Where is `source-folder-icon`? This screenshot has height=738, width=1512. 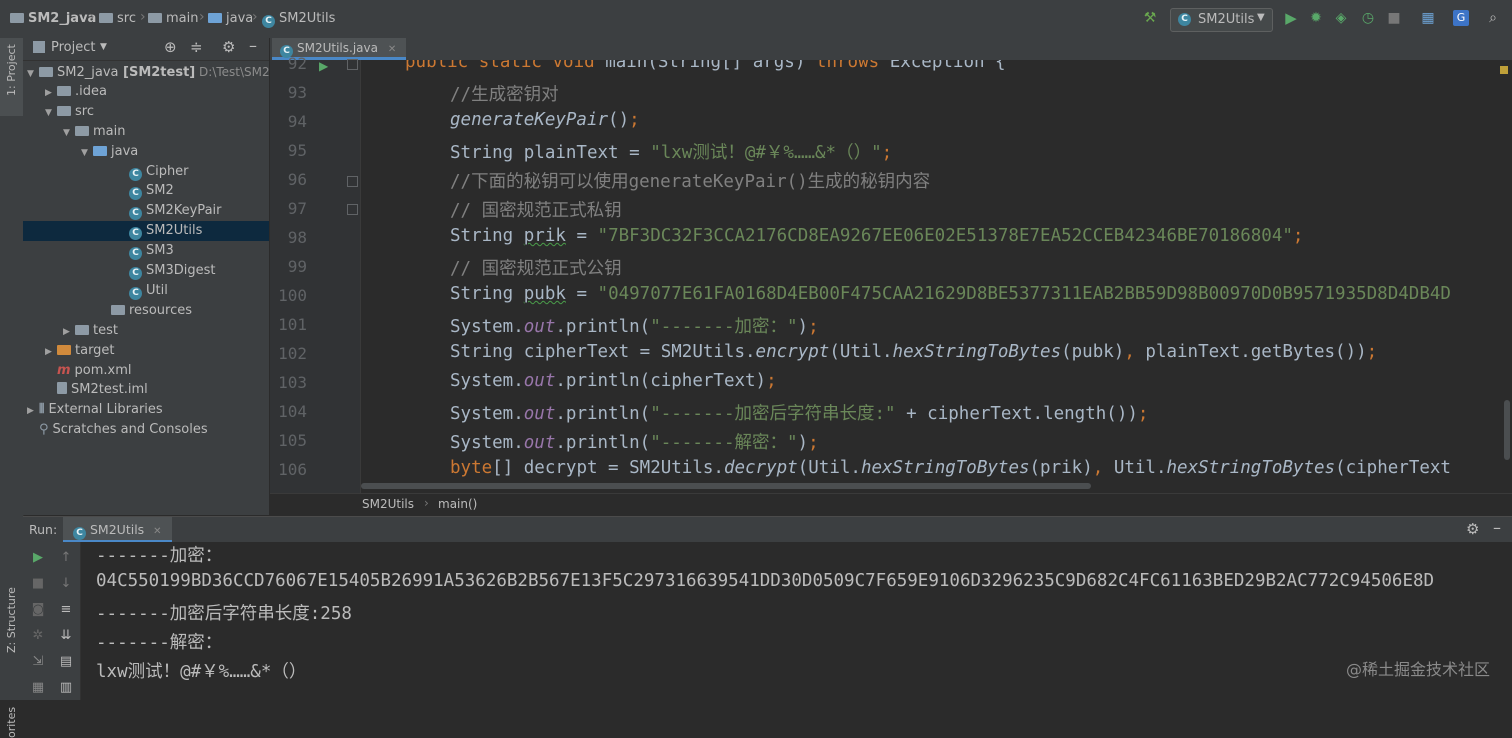
source-folder-icon is located at coordinates (215, 18).